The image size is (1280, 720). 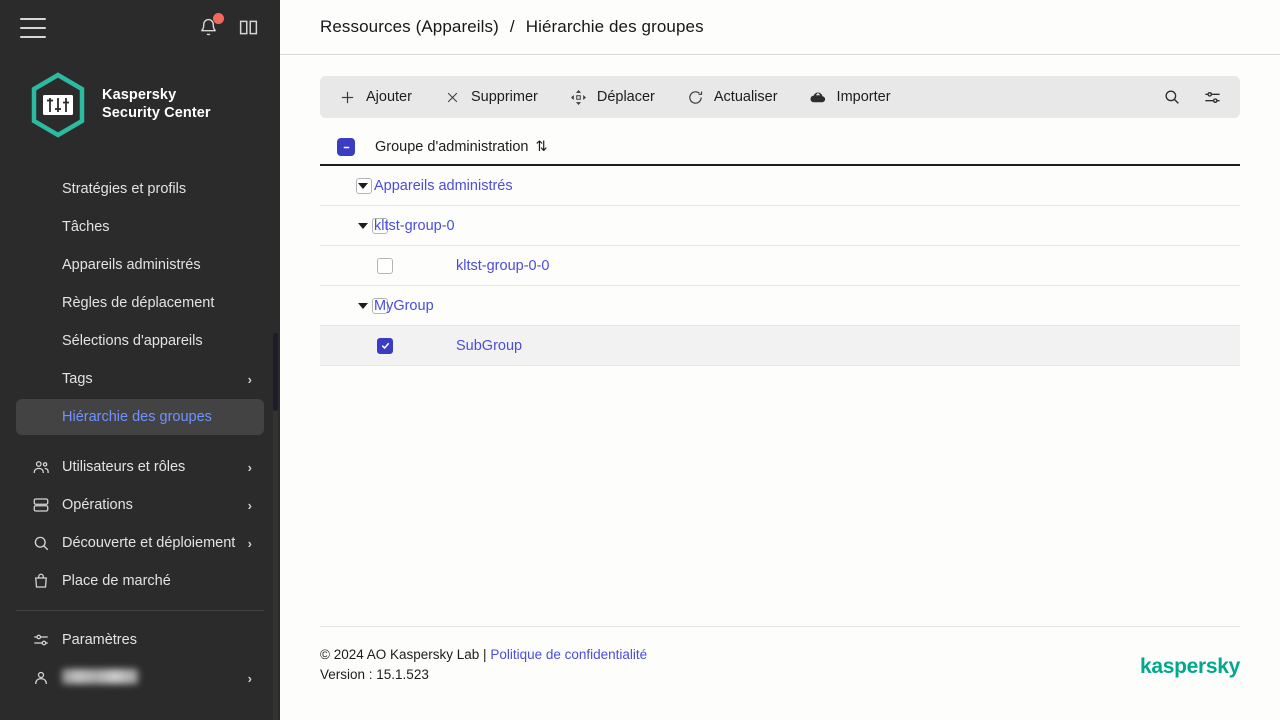 What do you see at coordinates (99, 640) in the screenshot?
I see `sidebar-item-label: Paramètres` at bounding box center [99, 640].